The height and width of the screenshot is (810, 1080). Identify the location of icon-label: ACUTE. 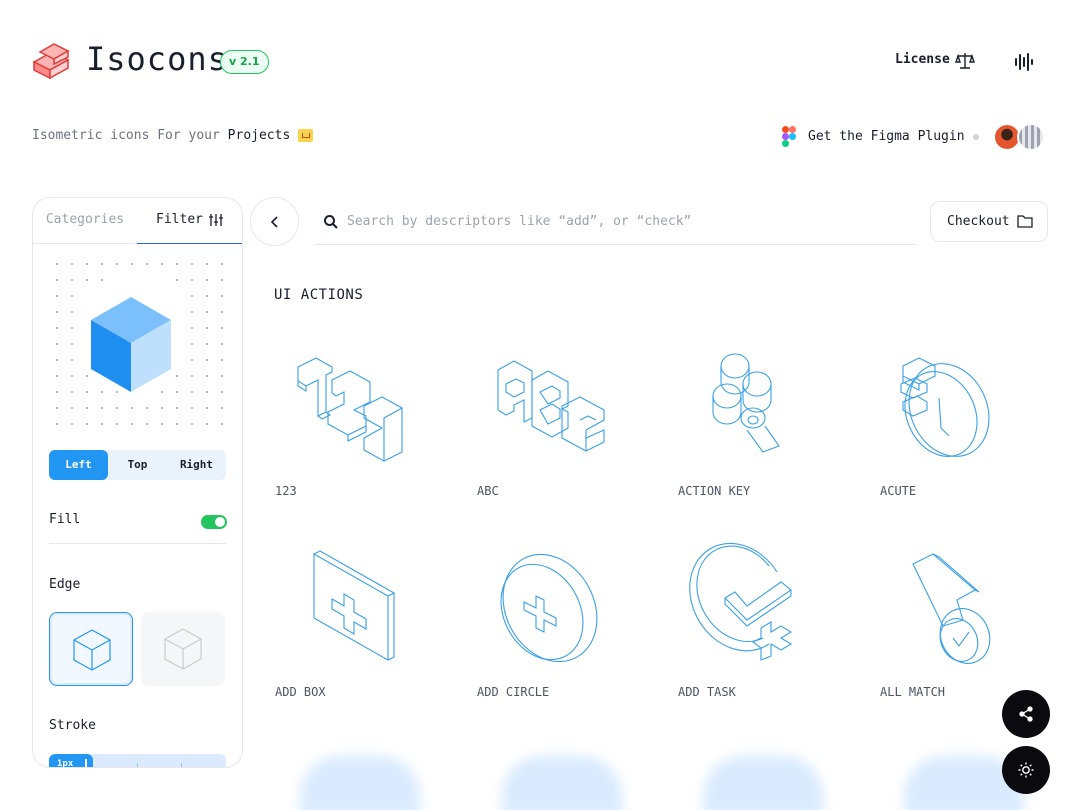
(898, 491).